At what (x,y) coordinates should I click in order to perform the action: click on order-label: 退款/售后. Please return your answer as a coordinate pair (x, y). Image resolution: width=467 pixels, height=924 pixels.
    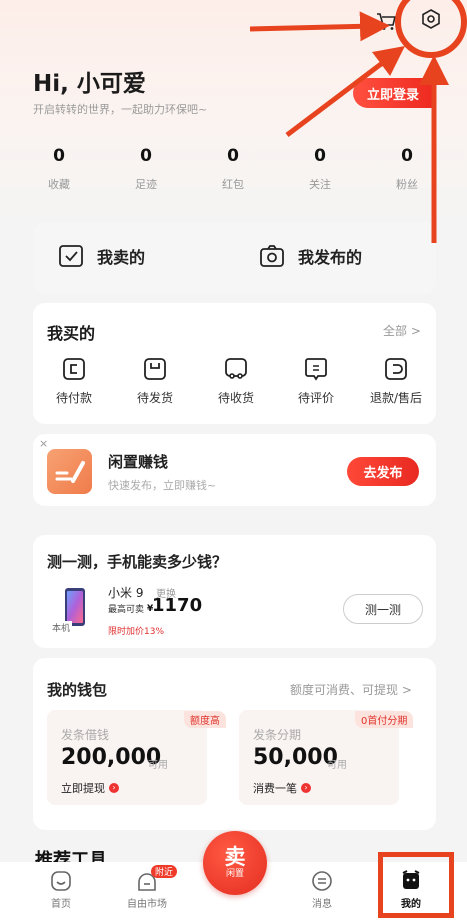
    Looking at the image, I should click on (396, 398).